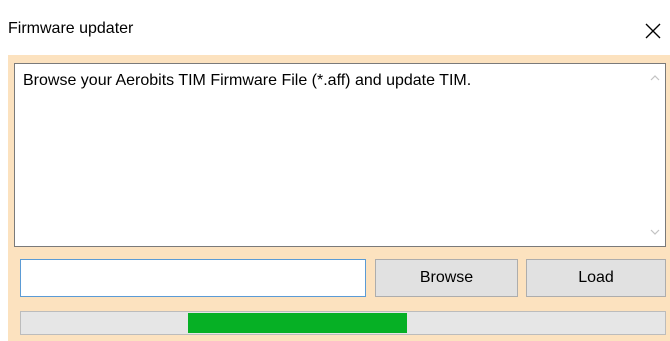  Describe the element at coordinates (655, 232) in the screenshot. I see `chevron-down-icon` at that location.